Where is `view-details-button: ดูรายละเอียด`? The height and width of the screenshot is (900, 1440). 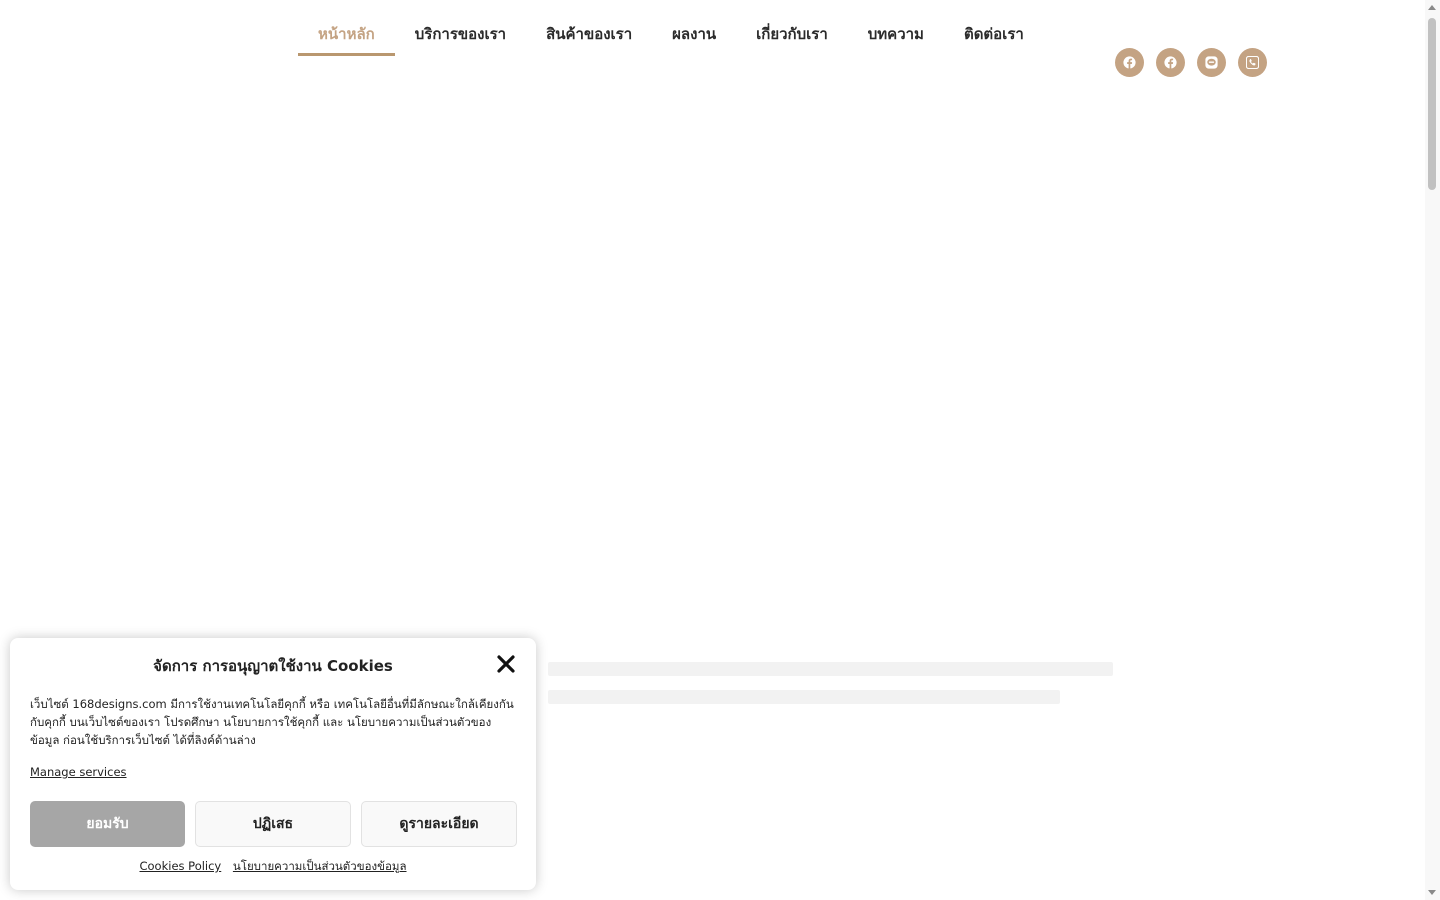
view-details-button: ดูรายละเอียด is located at coordinates (439, 824).